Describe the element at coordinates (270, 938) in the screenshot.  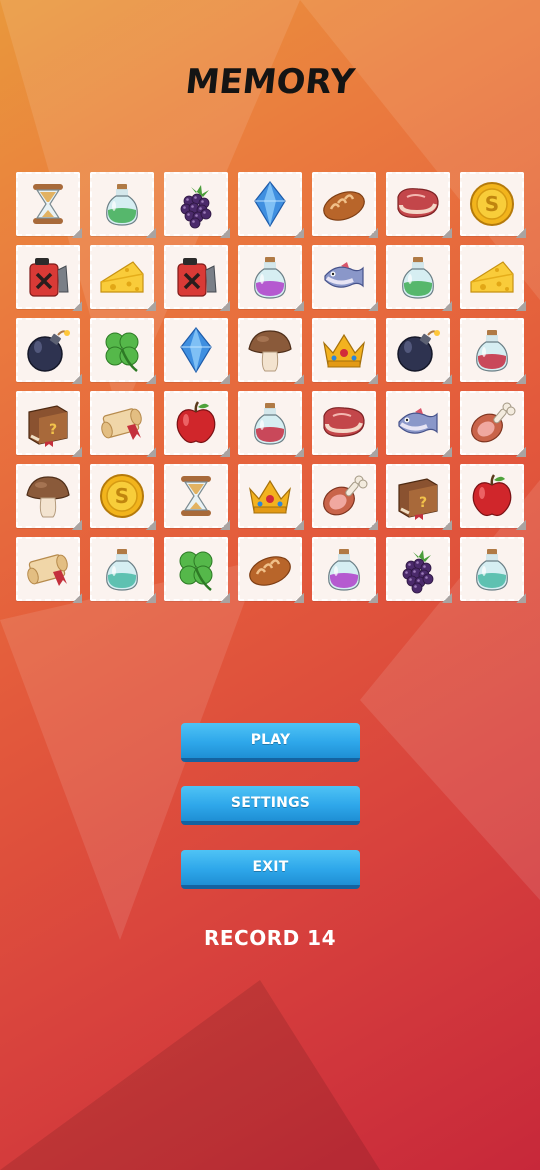
I see `record-score: RECORD 14` at that location.